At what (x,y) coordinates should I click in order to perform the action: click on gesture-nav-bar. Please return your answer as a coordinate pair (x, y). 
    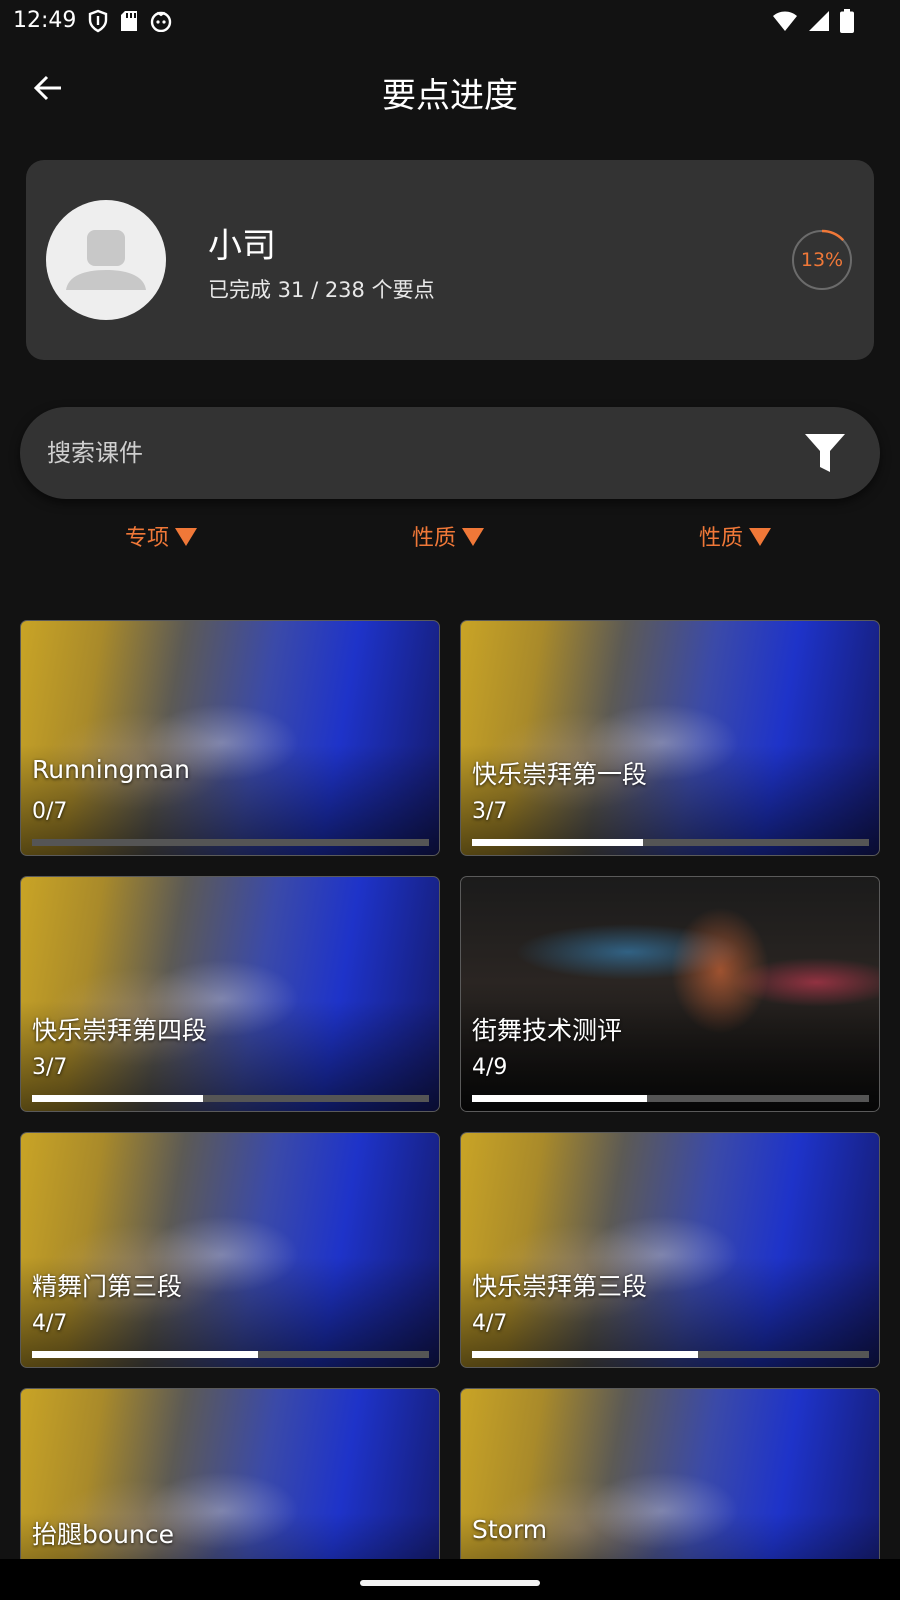
    Looking at the image, I should click on (450, 1579).